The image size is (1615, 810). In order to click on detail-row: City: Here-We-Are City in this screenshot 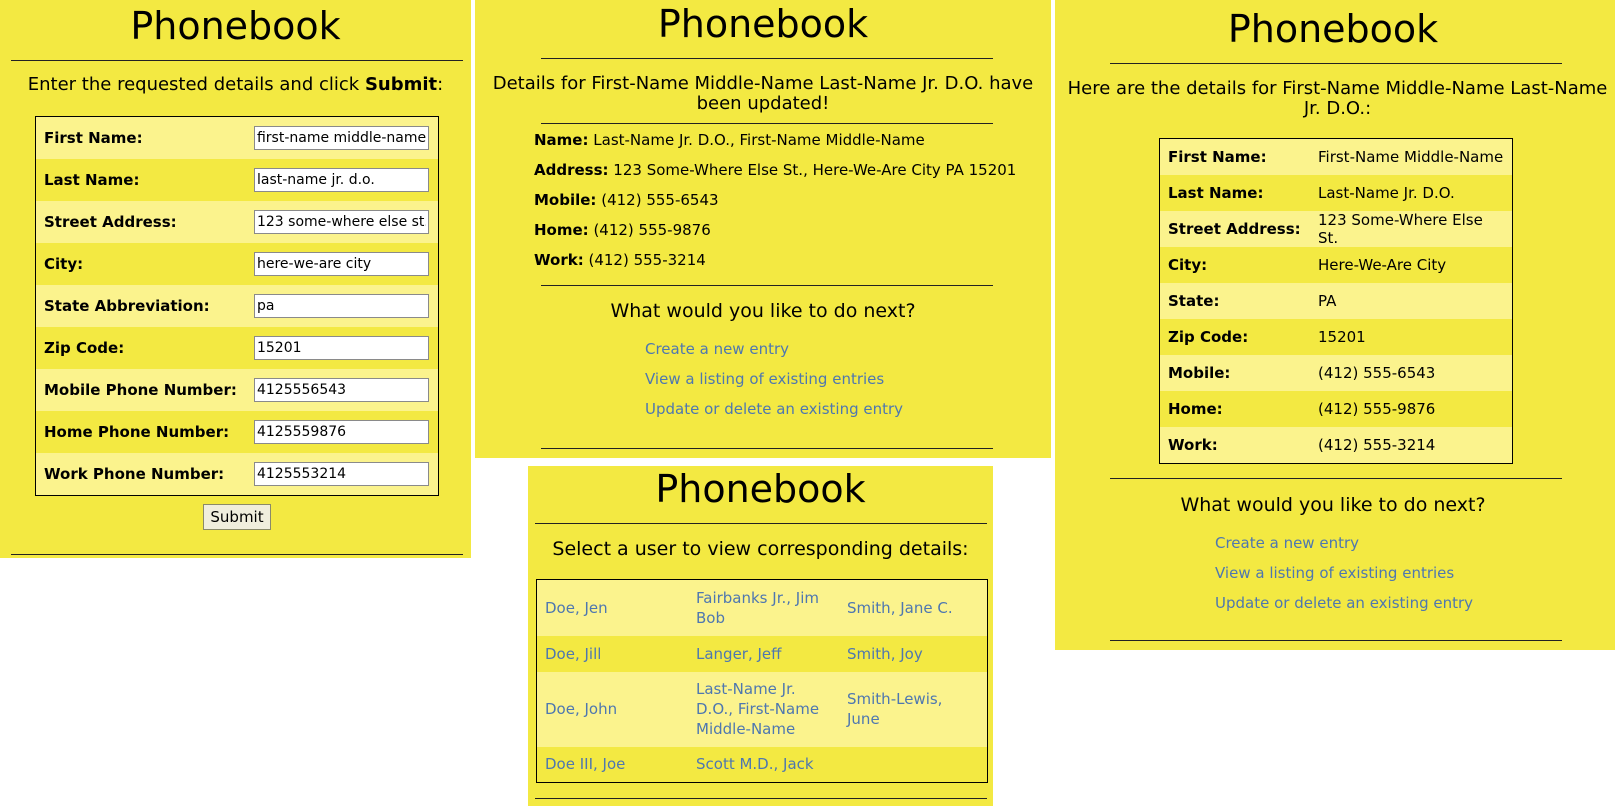, I will do `click(1336, 265)`.